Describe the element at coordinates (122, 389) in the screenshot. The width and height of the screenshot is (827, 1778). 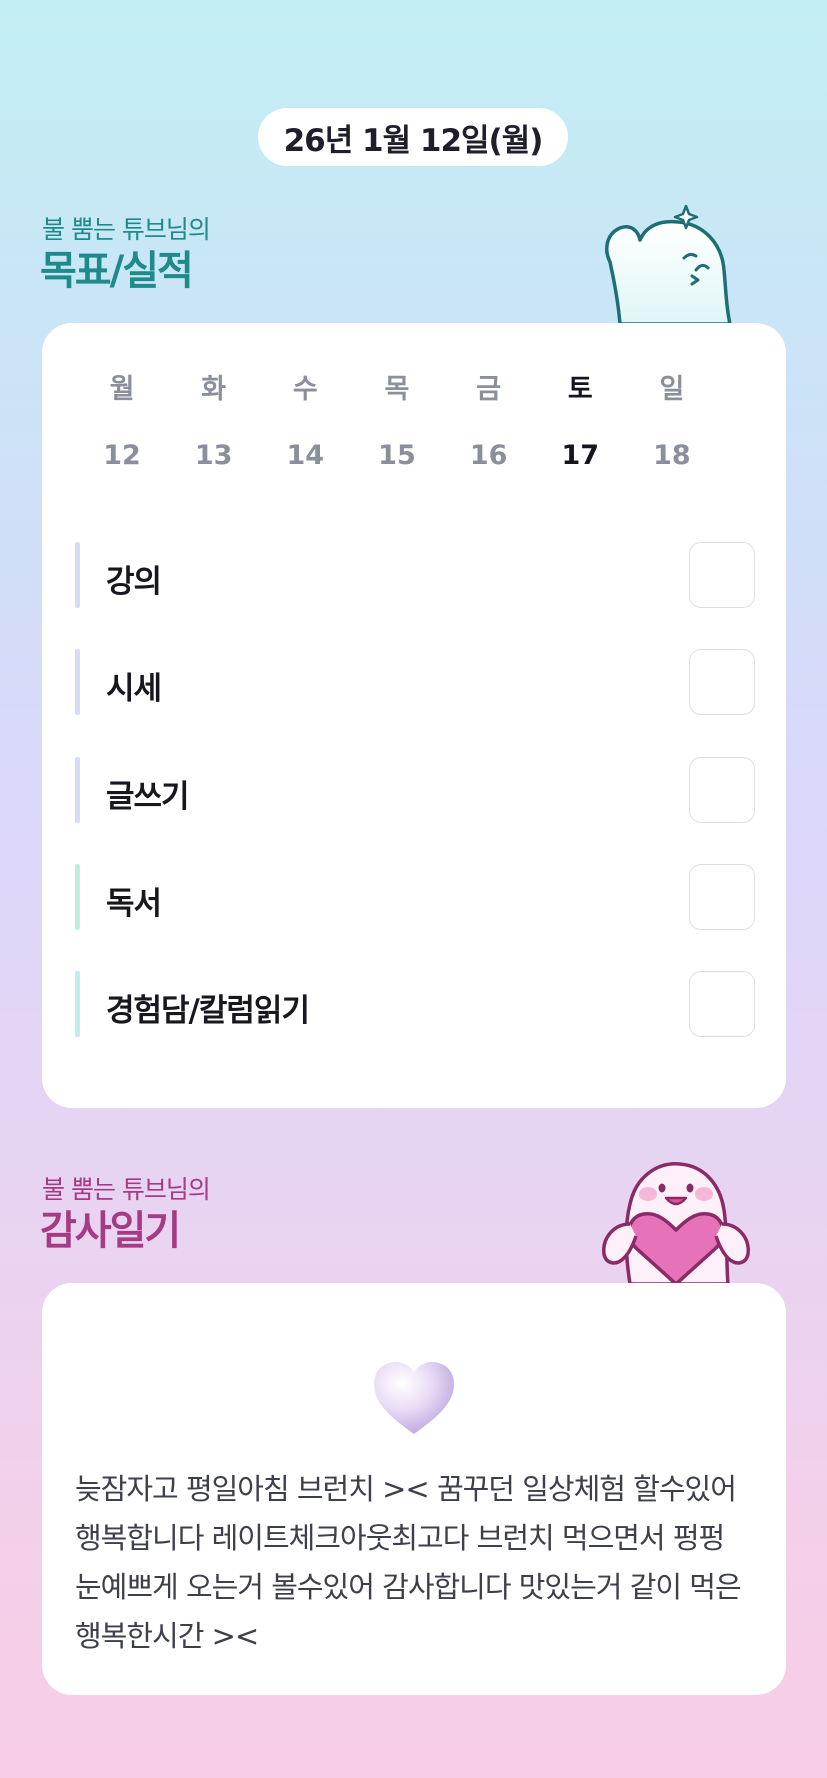
I see `day-label: 월` at that location.